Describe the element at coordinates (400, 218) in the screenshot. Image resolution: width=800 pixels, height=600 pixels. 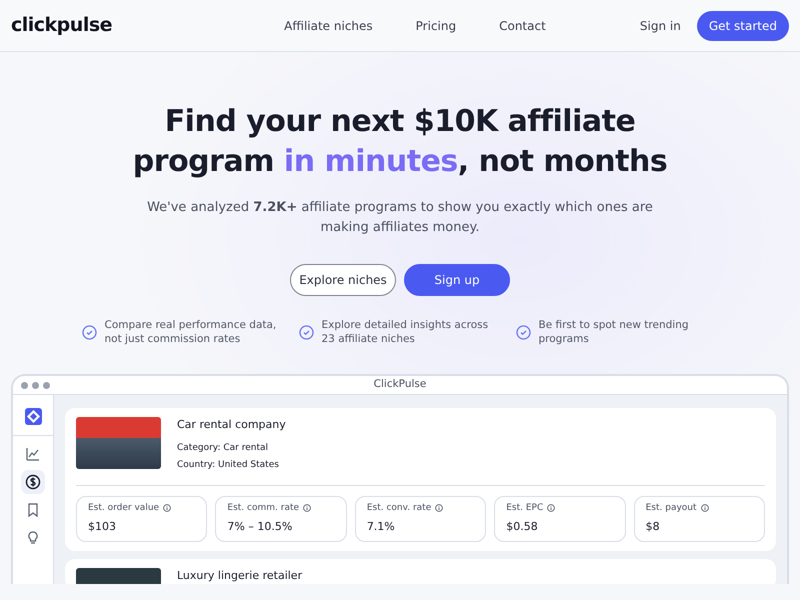
I see `subtitle: We've analyzed 7.2K+ affiliate programs to show you exactly which ones are making affiliates money.` at that location.